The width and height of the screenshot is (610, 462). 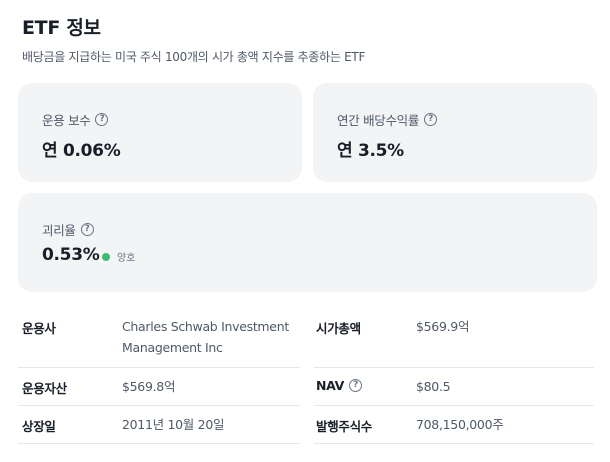 I want to click on aum-value: $569.8억, so click(x=149, y=386).